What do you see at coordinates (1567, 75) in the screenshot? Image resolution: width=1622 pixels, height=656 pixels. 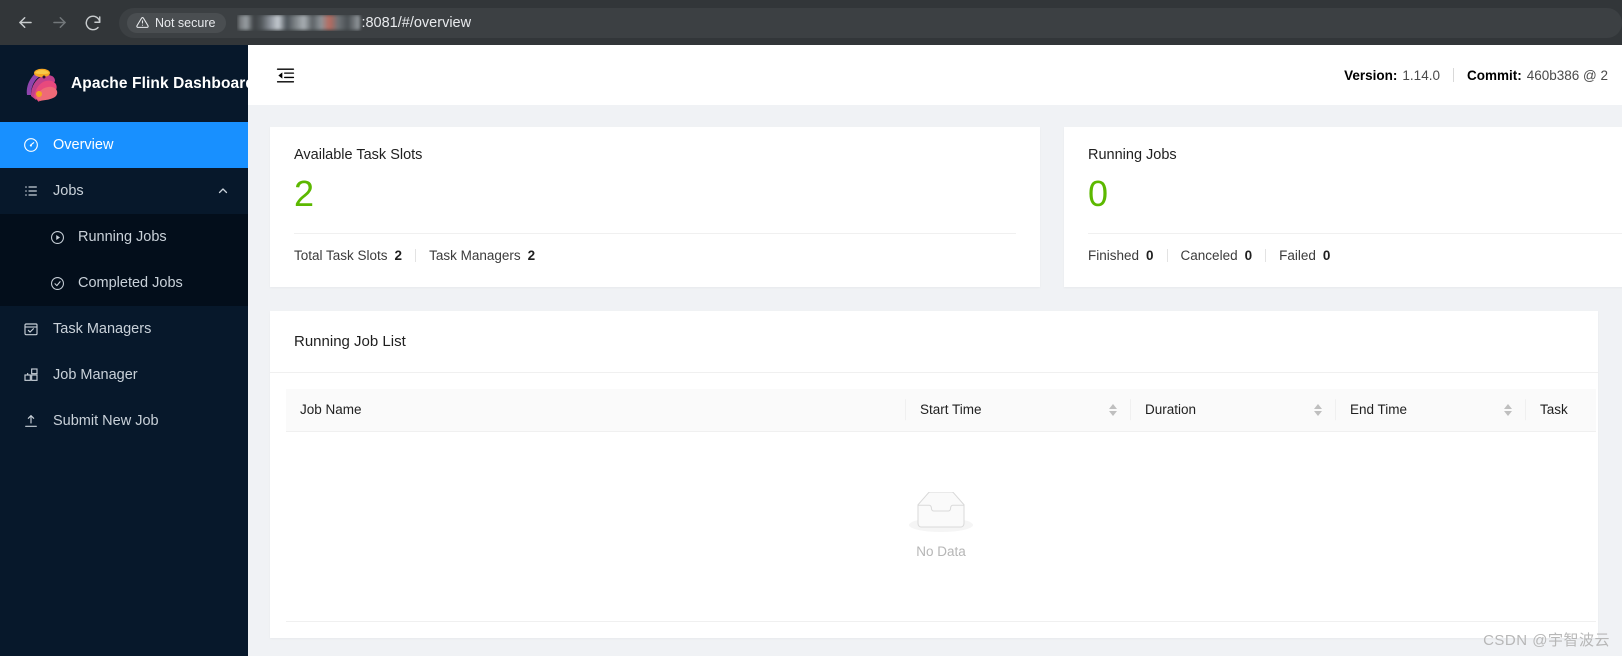 I see `commit-value: 460b386 @ 2` at bounding box center [1567, 75].